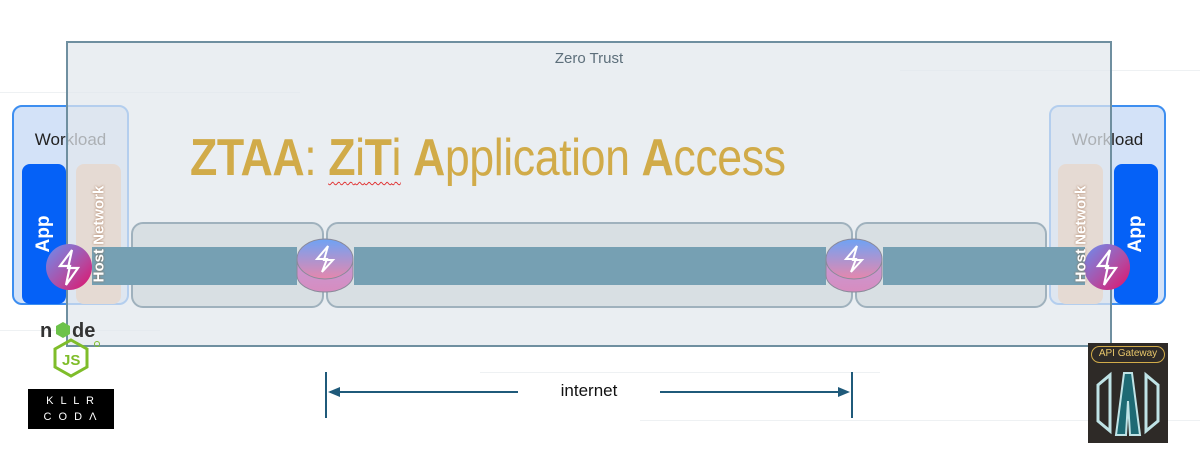  I want to click on api-gateway-emblem-icon, so click(1128, 403).